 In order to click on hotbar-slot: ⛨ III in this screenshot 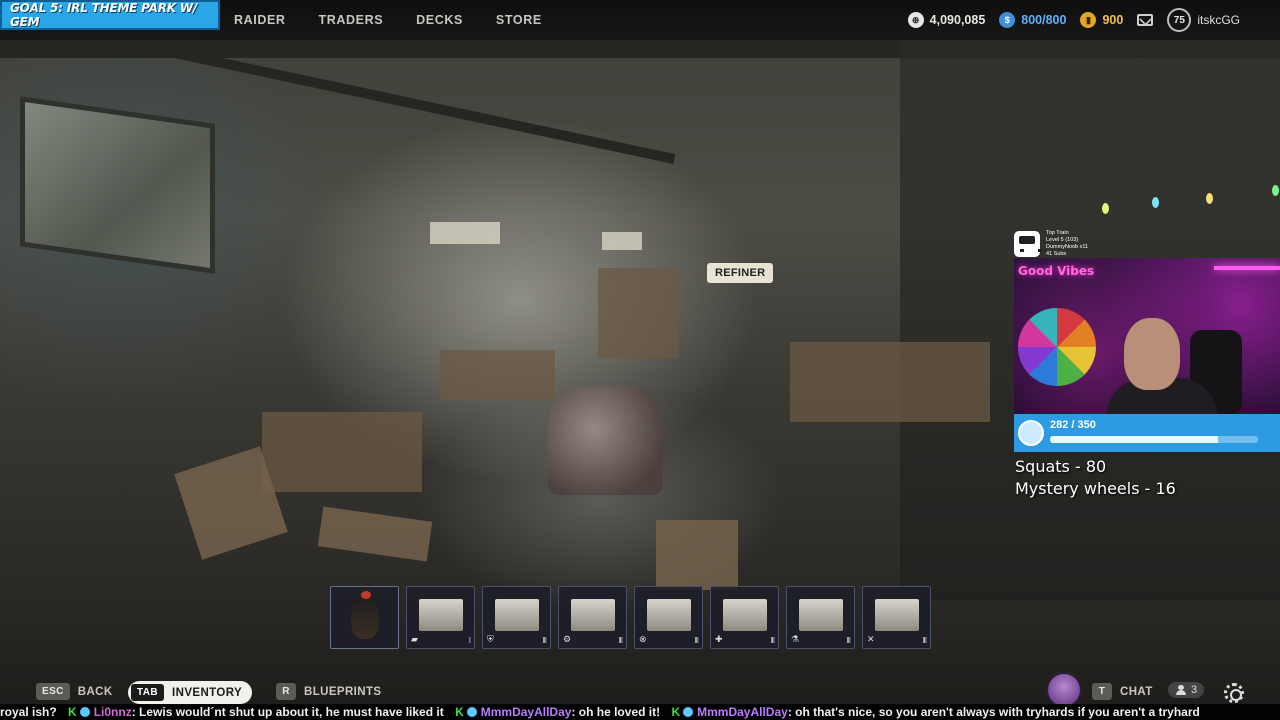, I will do `click(516, 617)`.